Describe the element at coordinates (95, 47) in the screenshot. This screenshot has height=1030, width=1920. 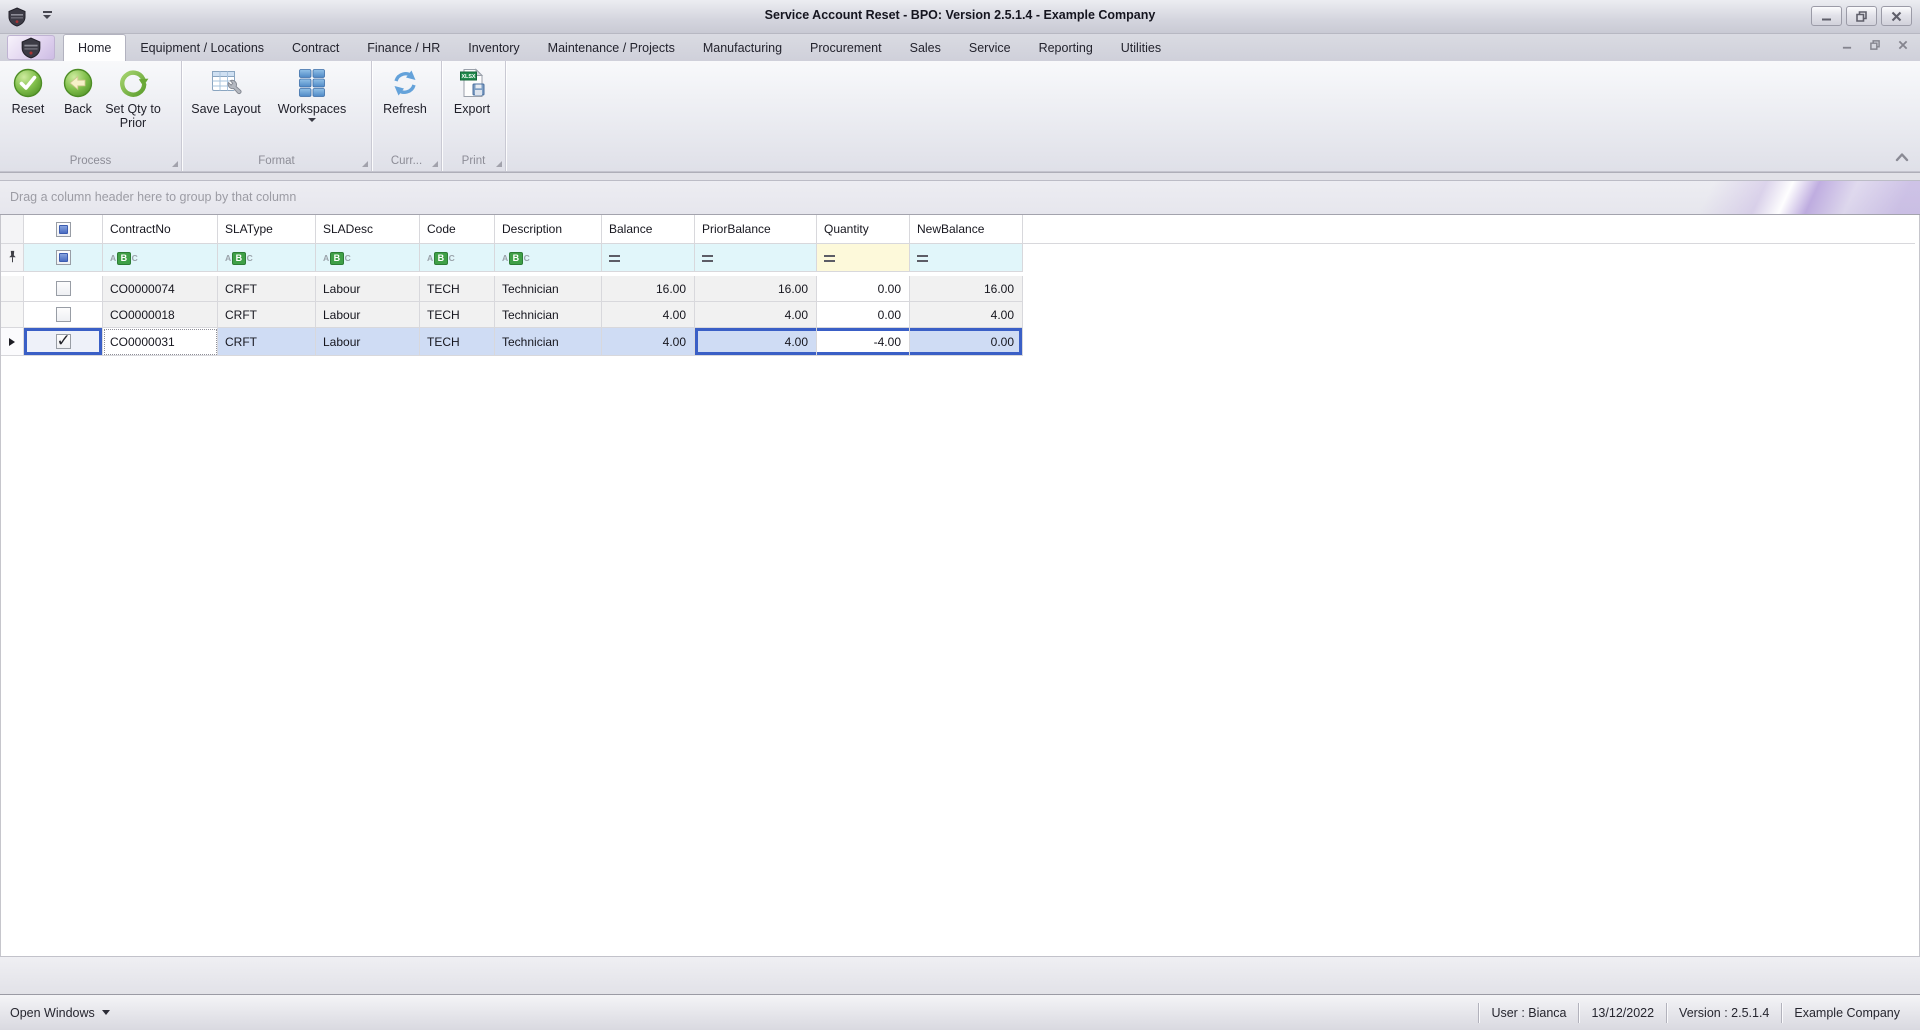
I see `tab-home: Home` at that location.